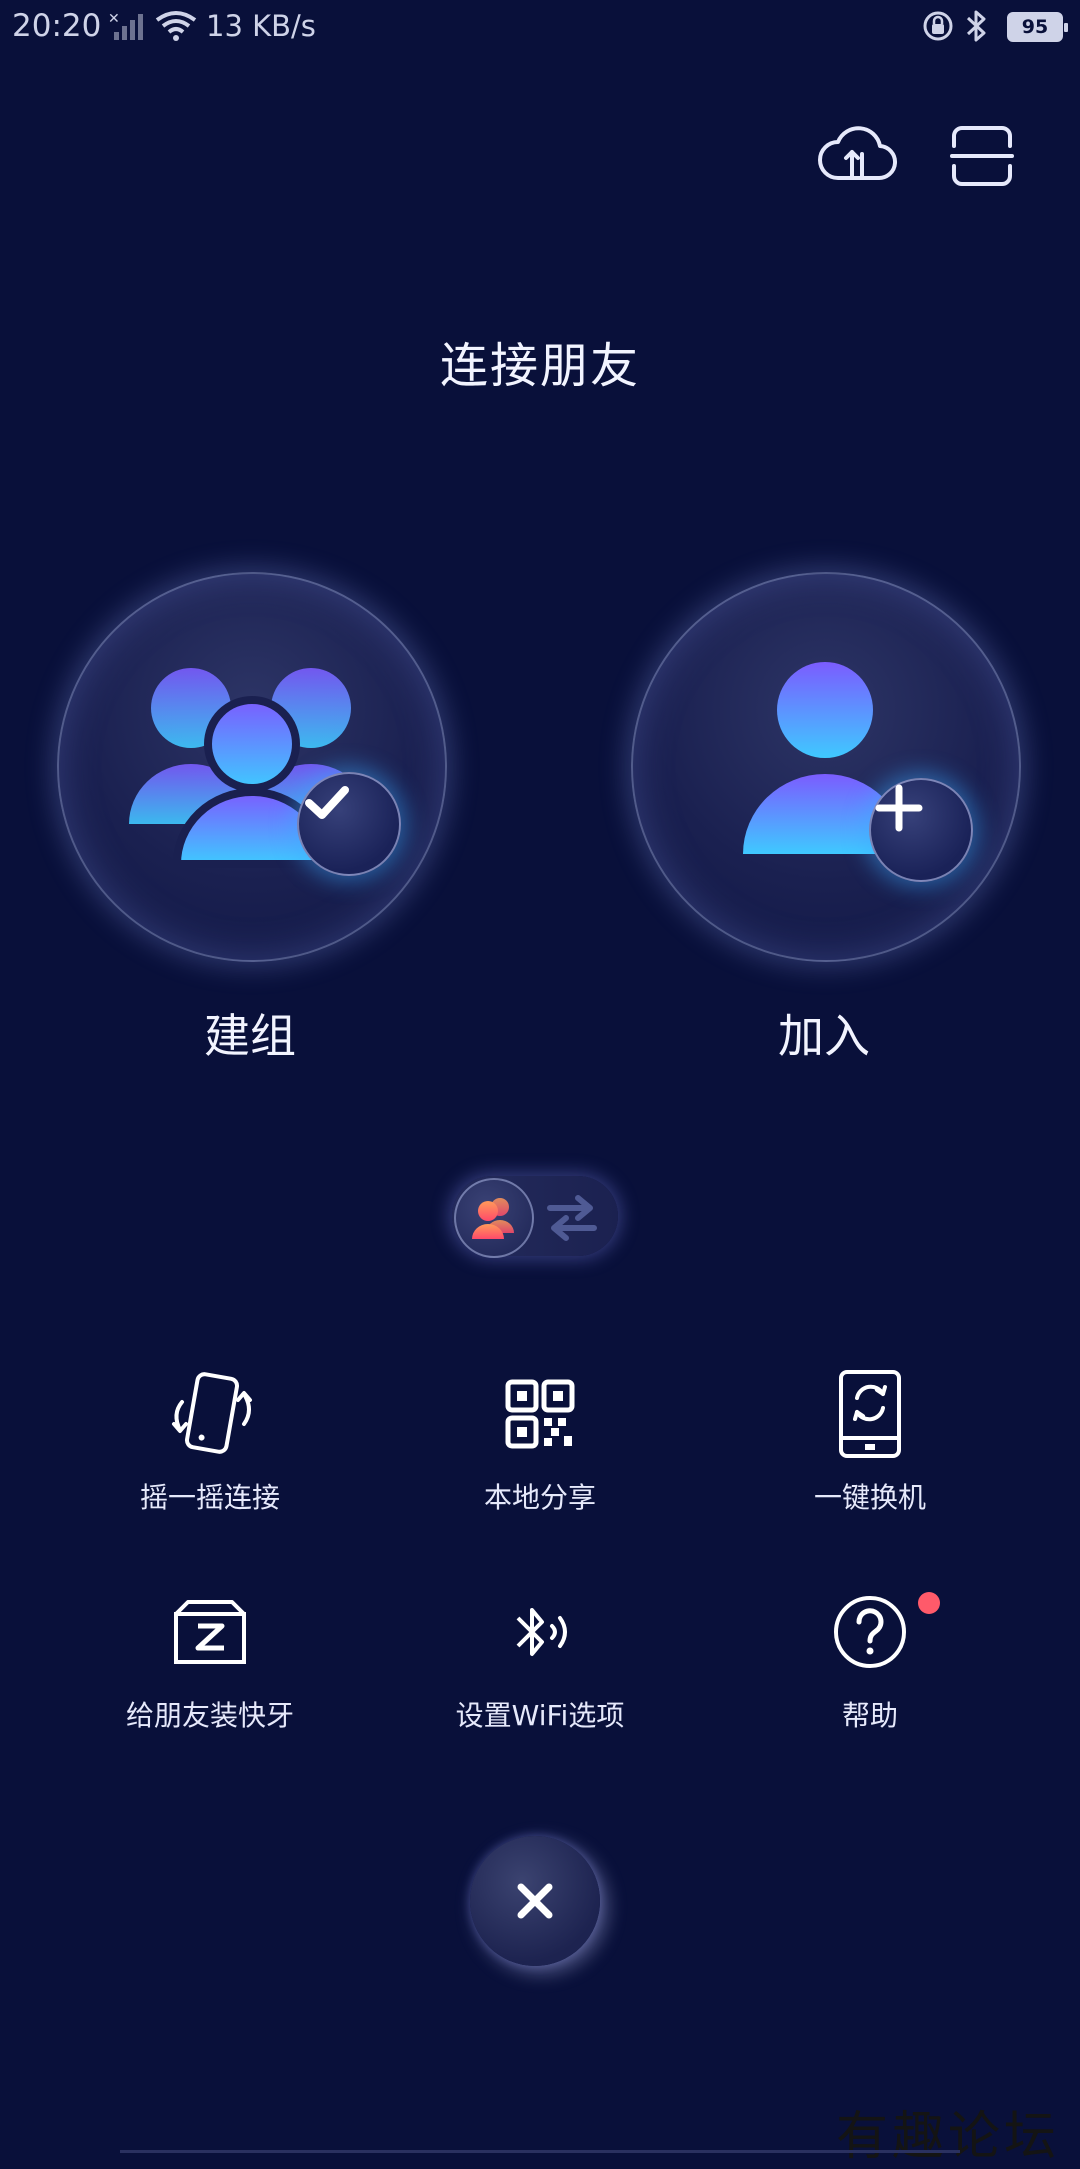 The height and width of the screenshot is (2169, 1080). I want to click on battery-level: 95, so click(1035, 27).